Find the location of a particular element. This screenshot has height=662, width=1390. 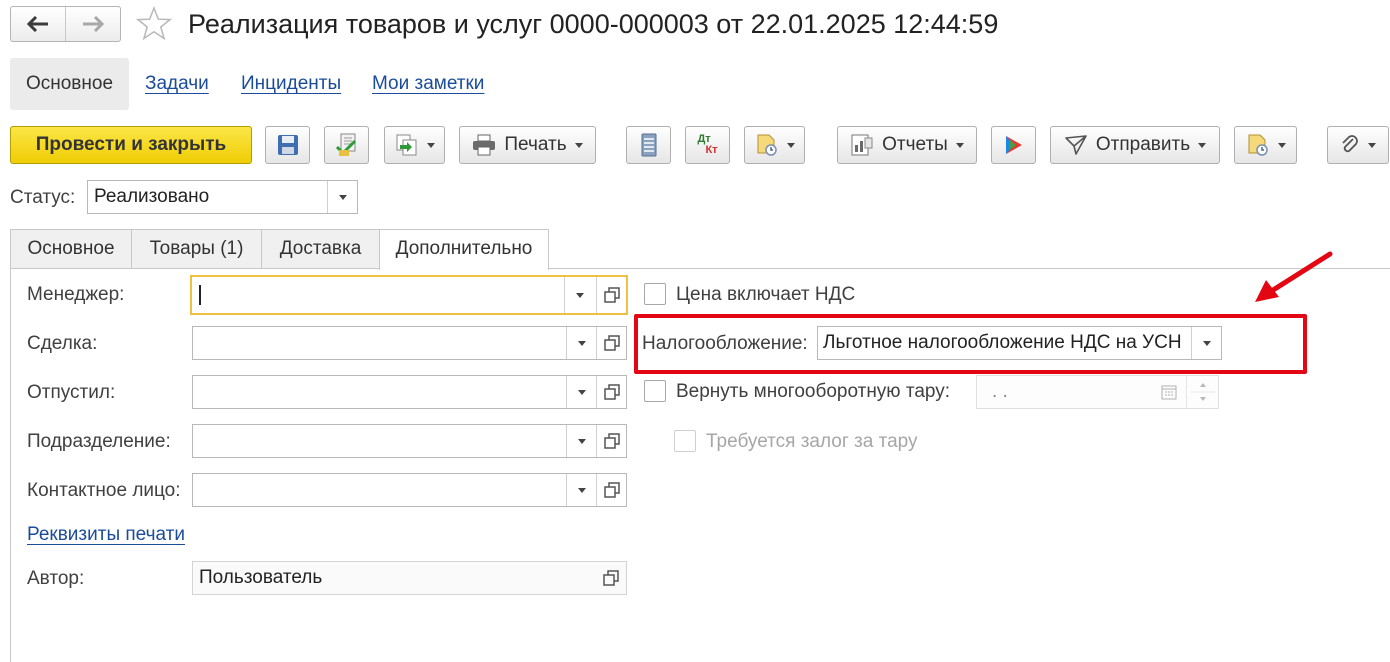

contact-open-button is located at coordinates (611, 490).